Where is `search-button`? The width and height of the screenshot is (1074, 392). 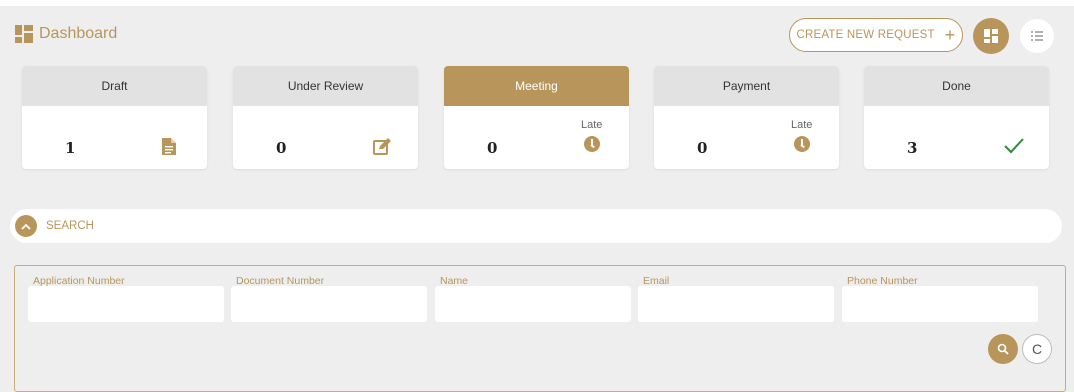 search-button is located at coordinates (1003, 349).